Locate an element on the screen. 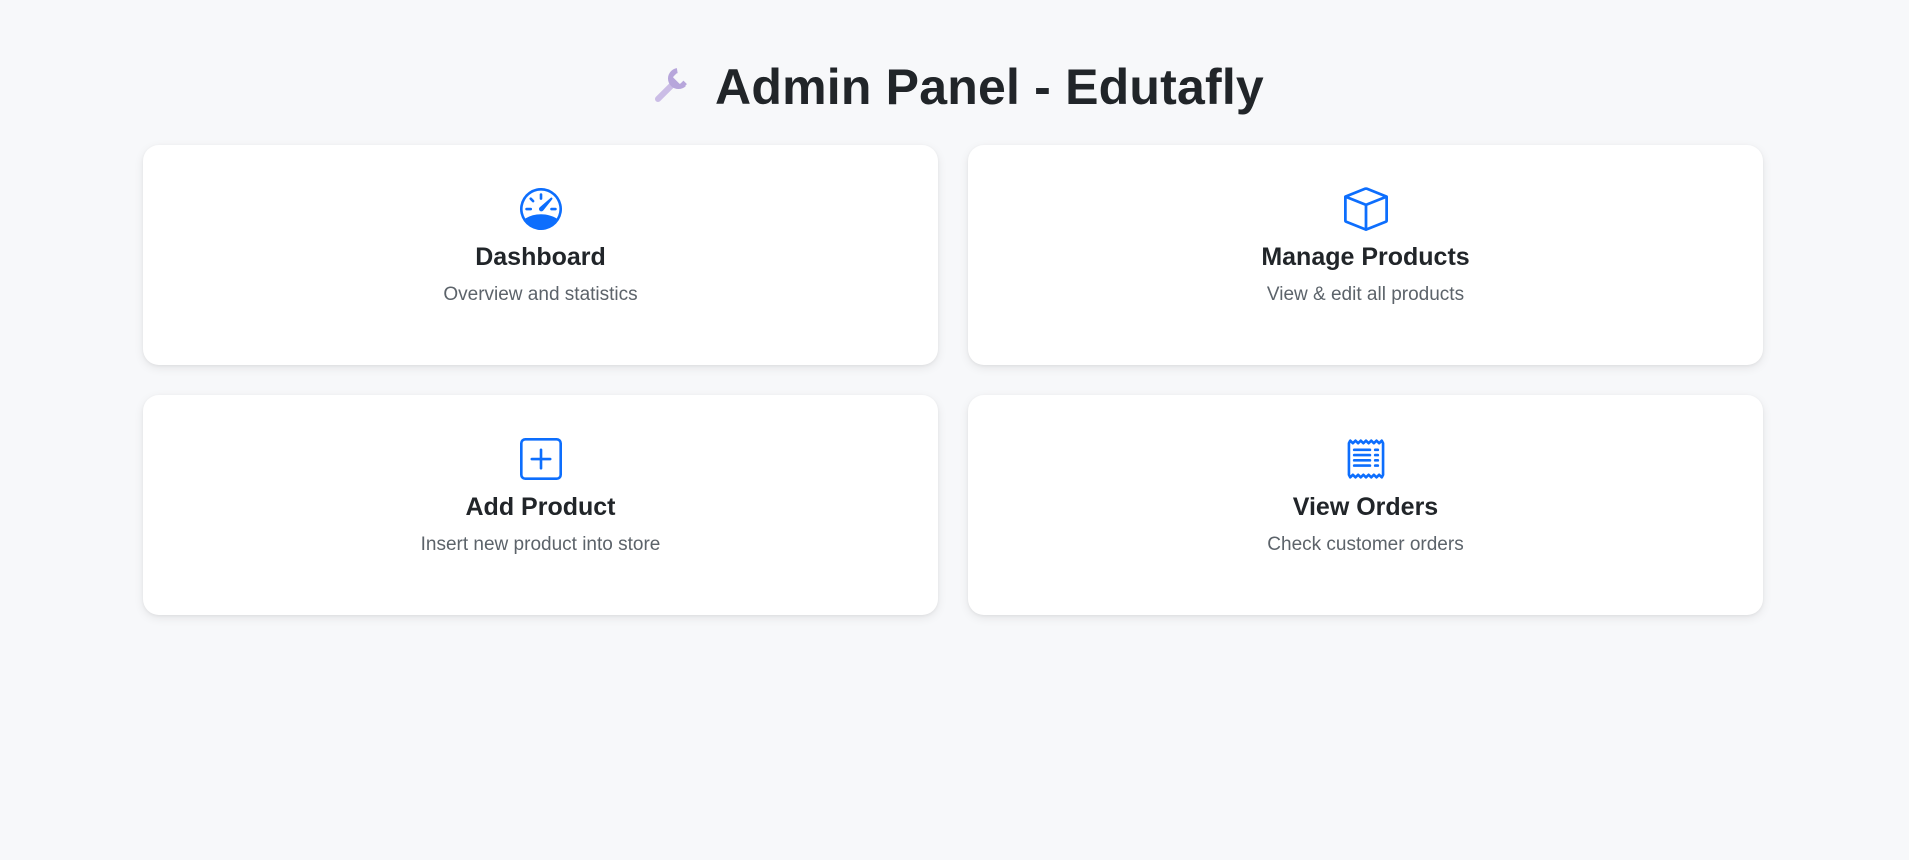 The height and width of the screenshot is (860, 1909). page-title: Admin Panel - Edutafly is located at coordinates (989, 87).